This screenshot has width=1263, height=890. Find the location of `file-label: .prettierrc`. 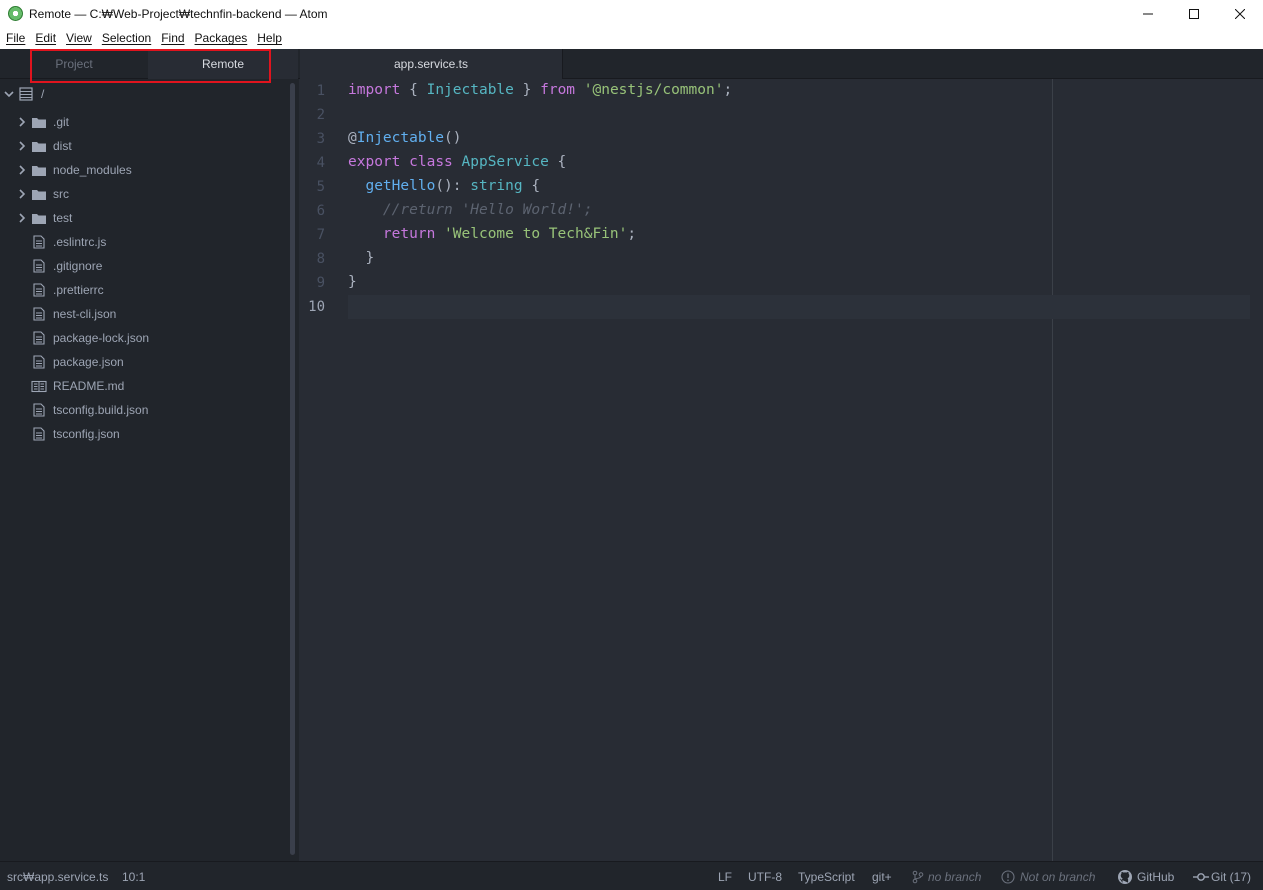

file-label: .prettierrc is located at coordinates (78, 290).